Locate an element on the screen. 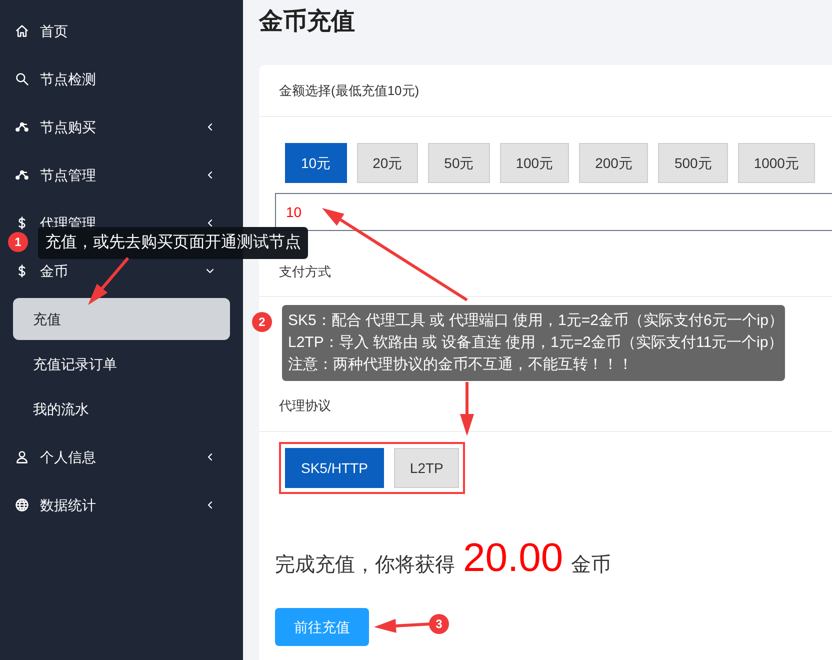  sidebar-item: 个人信息 is located at coordinates (121, 457).